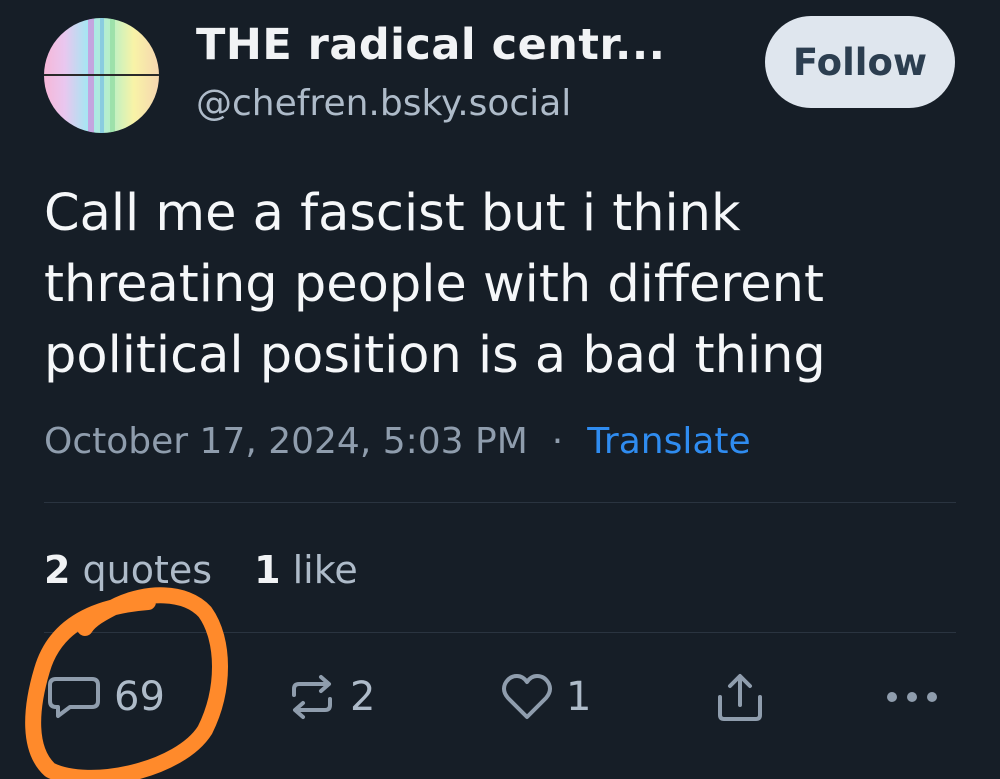  I want to click on post-timestamp: October 17, 2024, 5:03 PM, so click(286, 441).